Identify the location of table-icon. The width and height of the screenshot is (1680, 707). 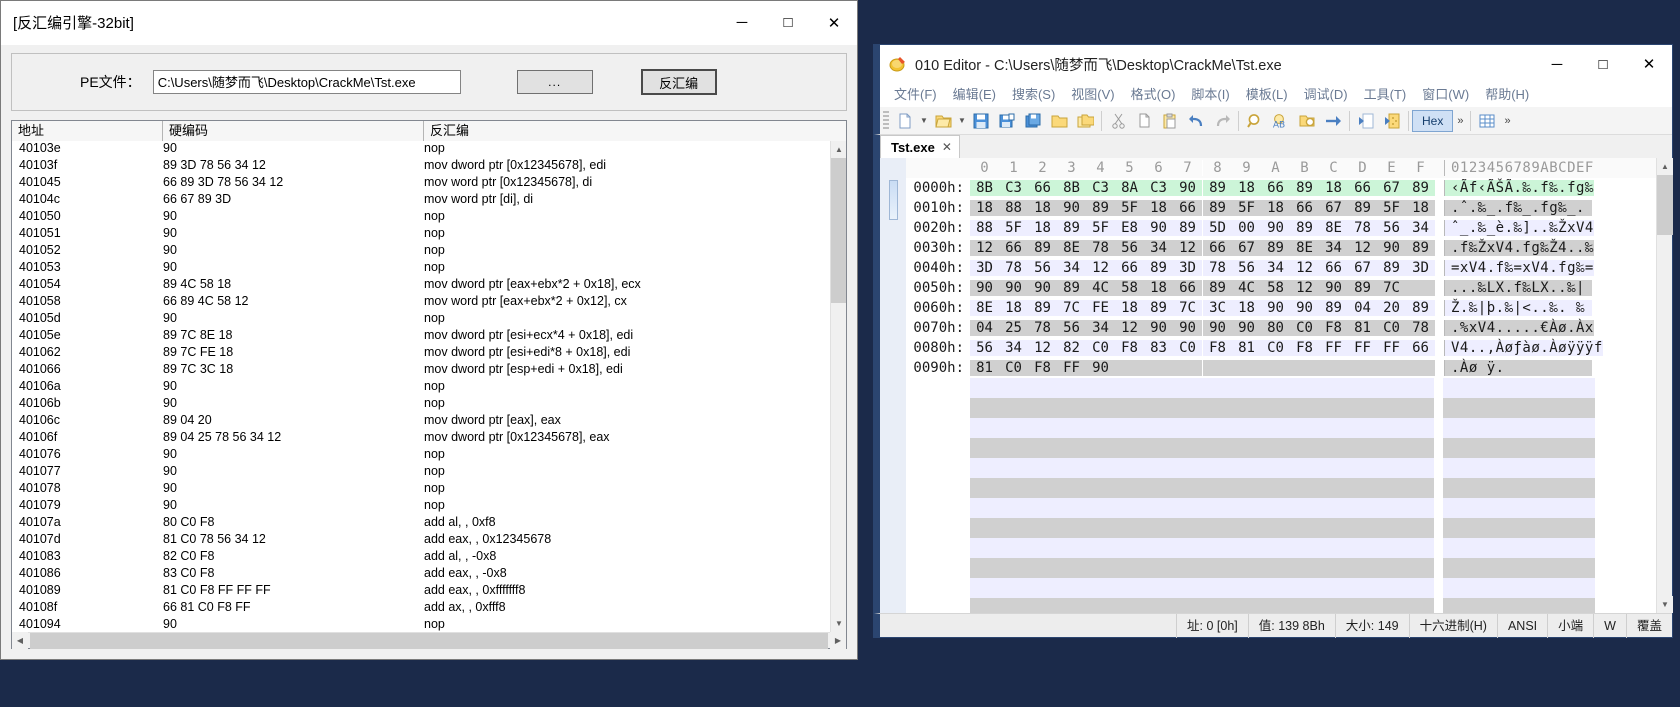
(1487, 121).